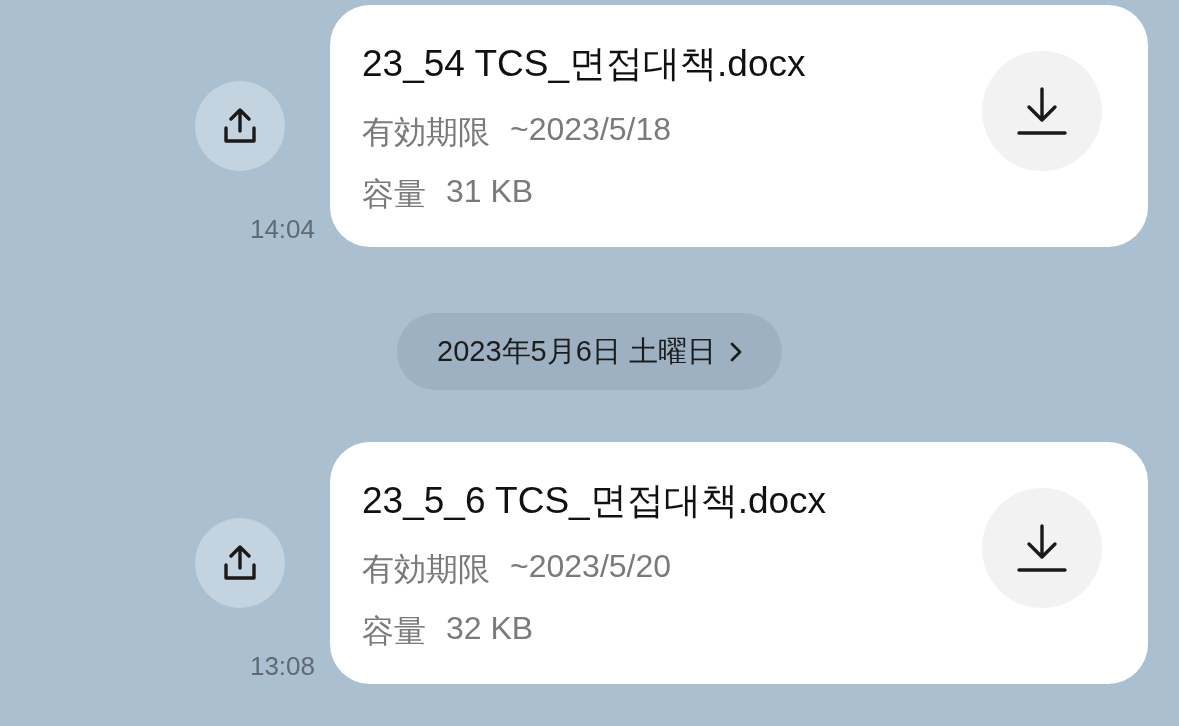 The height and width of the screenshot is (726, 1179). Describe the element at coordinates (591, 567) in the screenshot. I see `expiry-date: ~2023/5/20` at that location.